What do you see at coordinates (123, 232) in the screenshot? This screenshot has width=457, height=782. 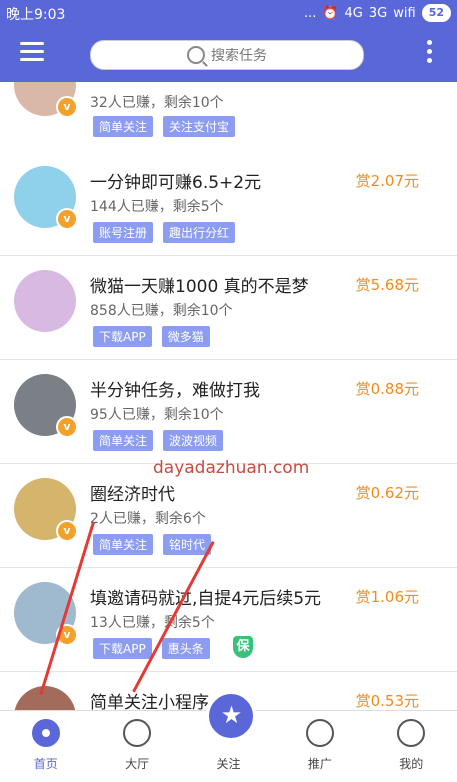 I see `task-tag: 账号注册` at bounding box center [123, 232].